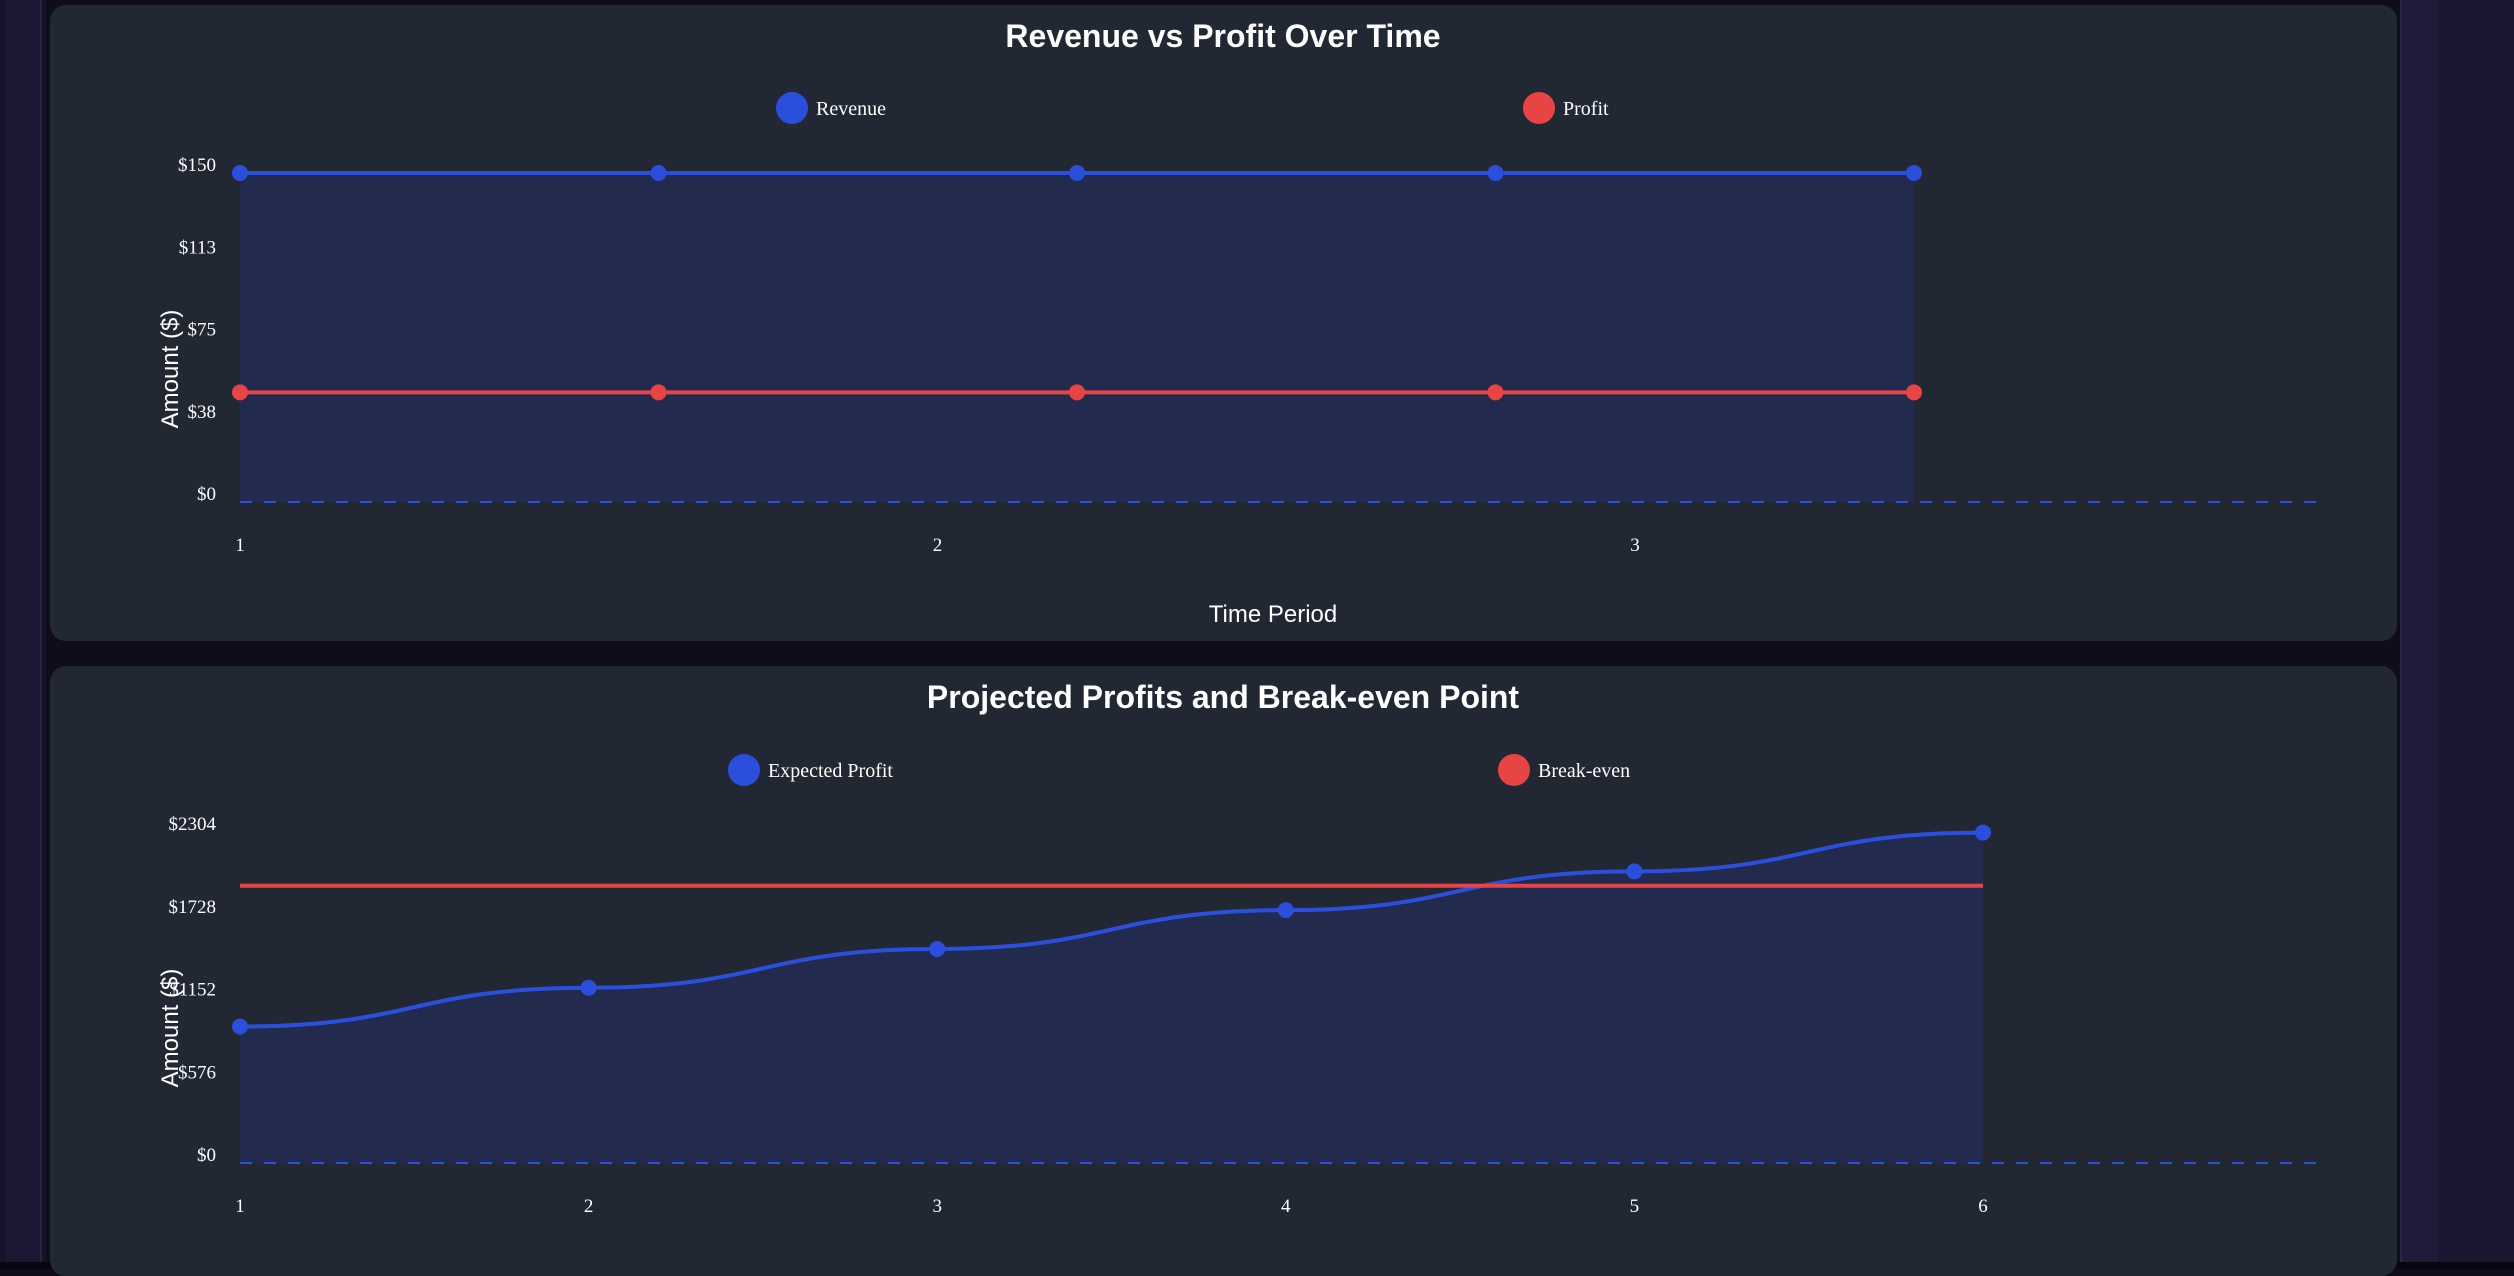 Image resolution: width=2514 pixels, height=1276 pixels. Describe the element at coordinates (1111, 1206) in the screenshot. I see `x-axis-ticks: 1 2 3 4 5 6` at that location.